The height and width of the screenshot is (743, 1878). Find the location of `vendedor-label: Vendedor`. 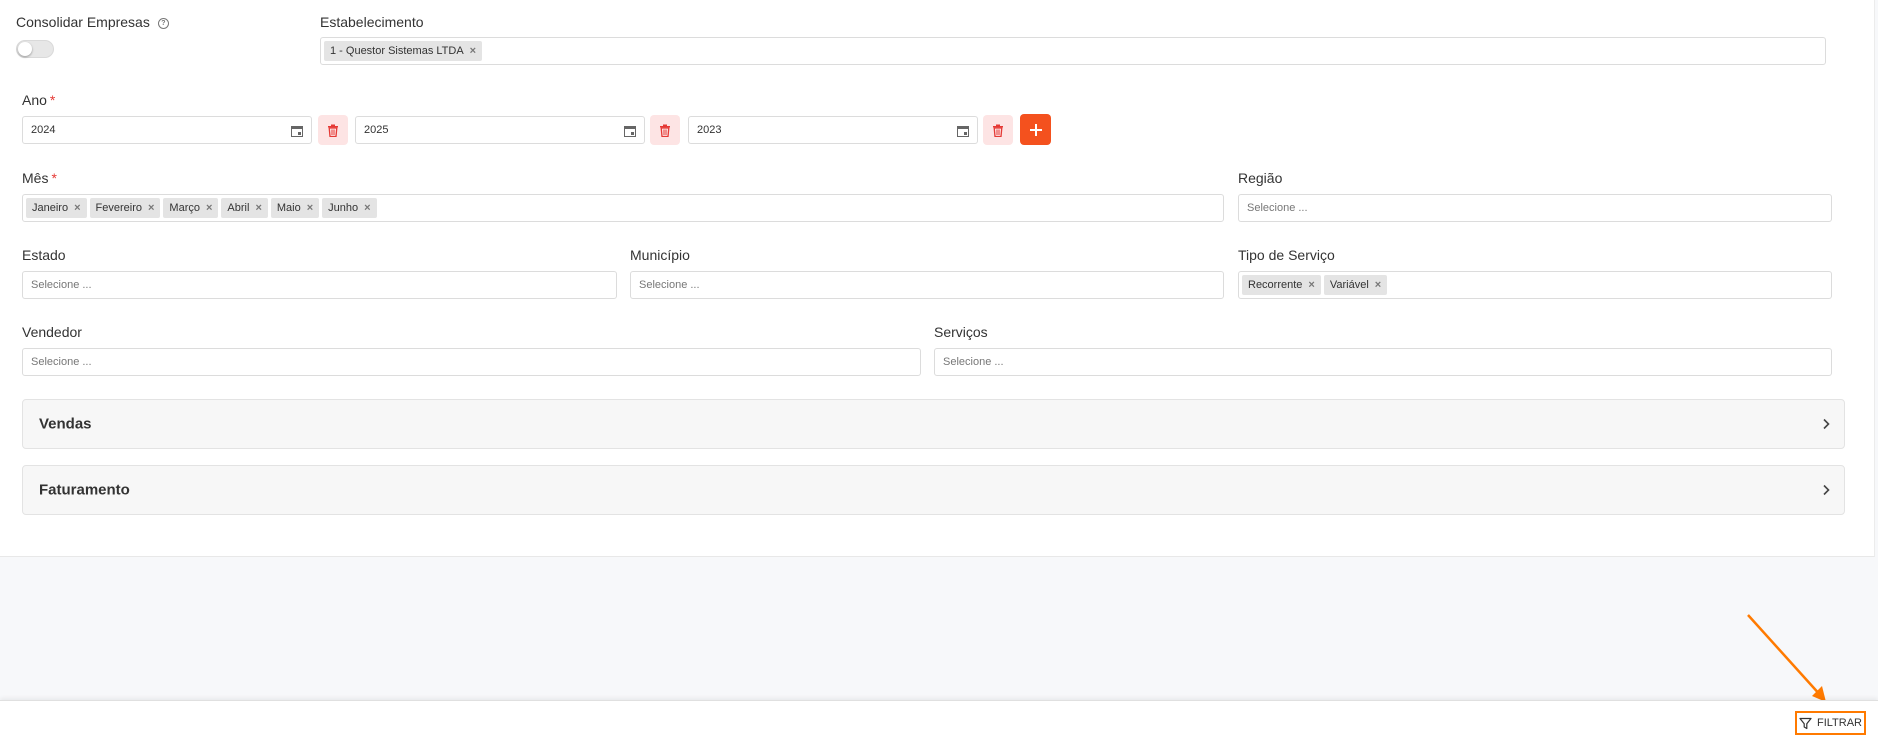

vendedor-label: Vendedor is located at coordinates (52, 332).